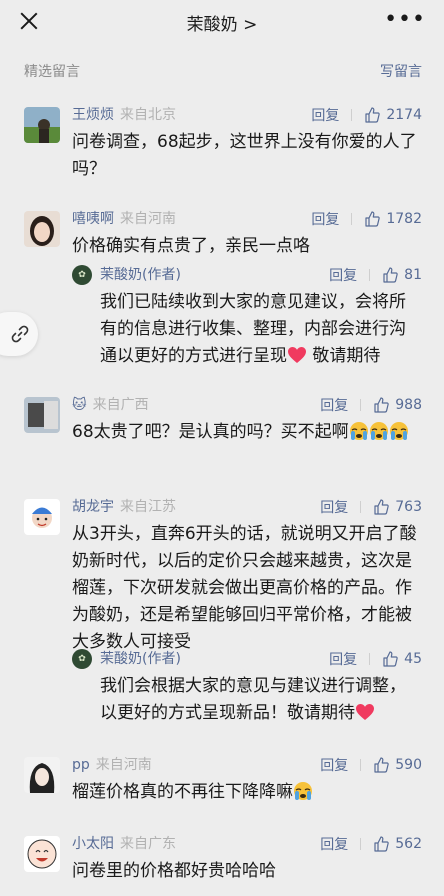  I want to click on comment-meta: 嘻咦啊 来自河南, so click(124, 219).